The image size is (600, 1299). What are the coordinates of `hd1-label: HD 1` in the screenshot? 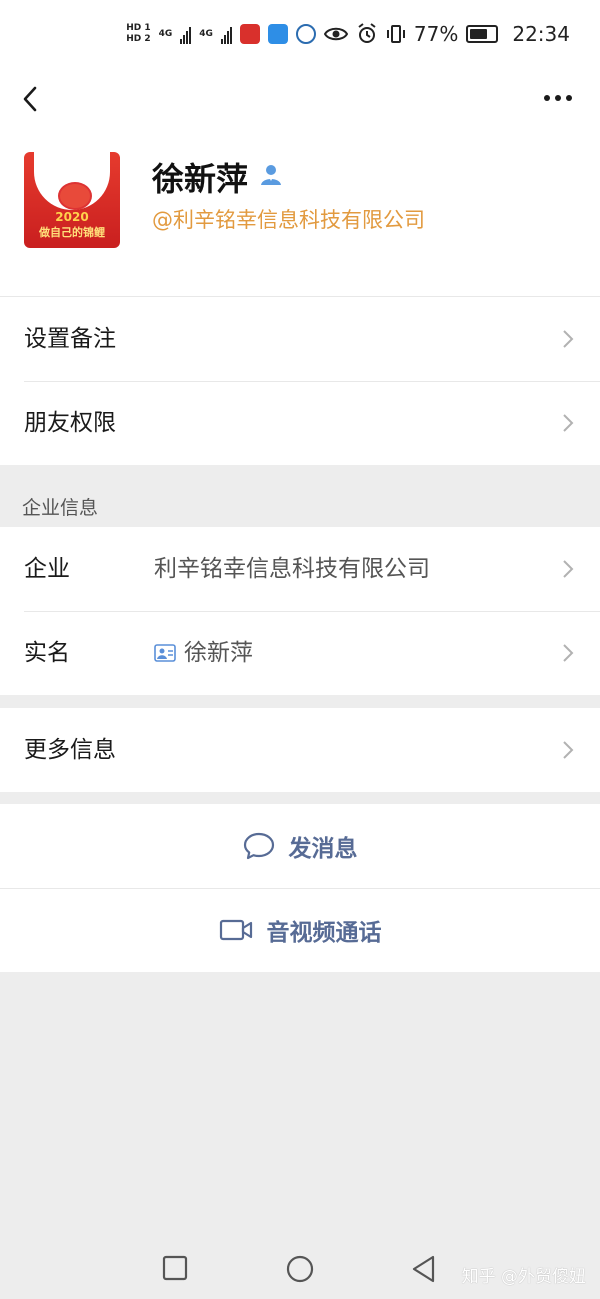 It's located at (138, 28).